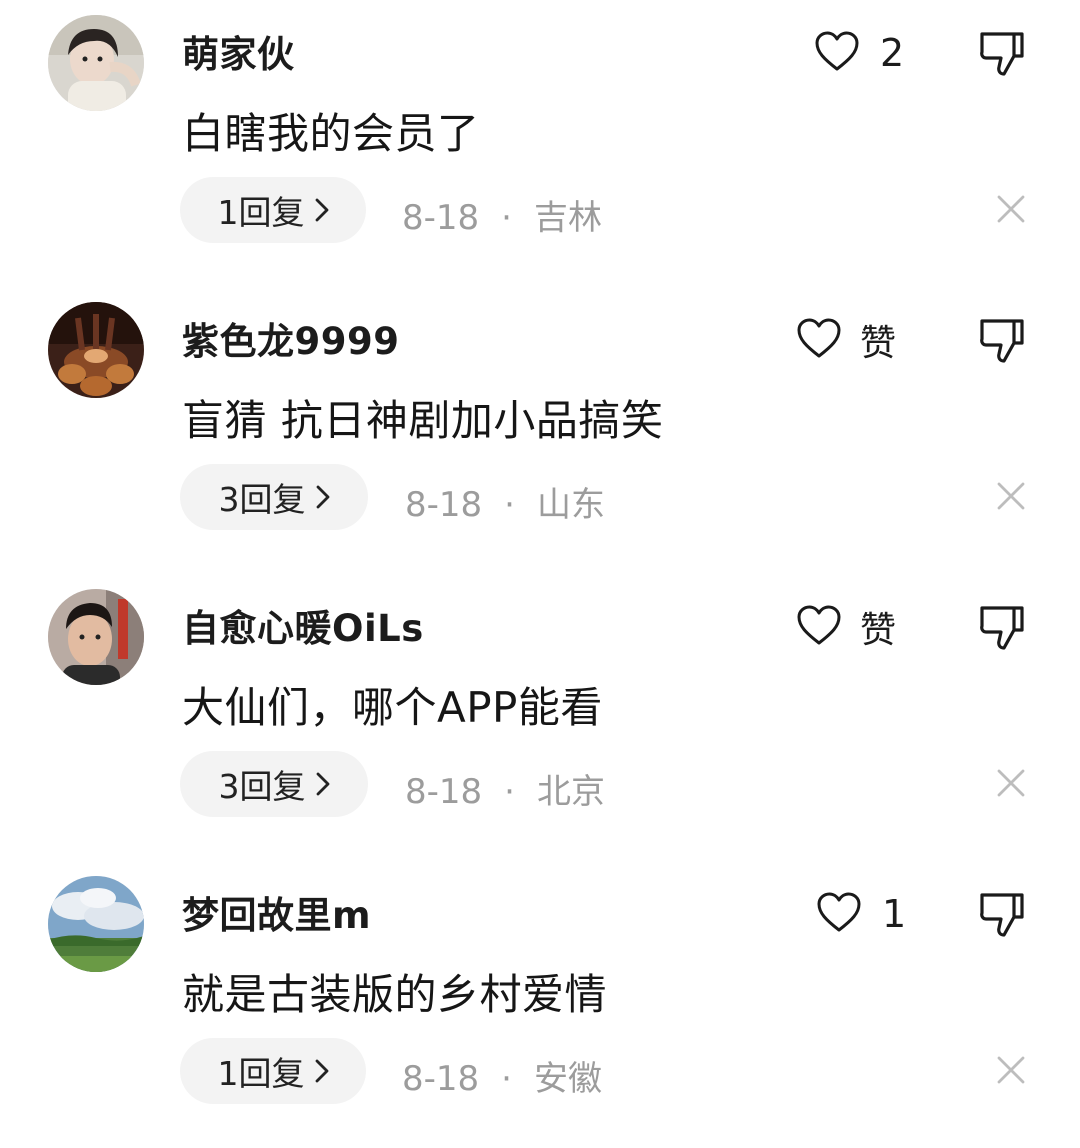 The image size is (1080, 1148). Describe the element at coordinates (894, 914) in the screenshot. I see `like-count: 1` at that location.